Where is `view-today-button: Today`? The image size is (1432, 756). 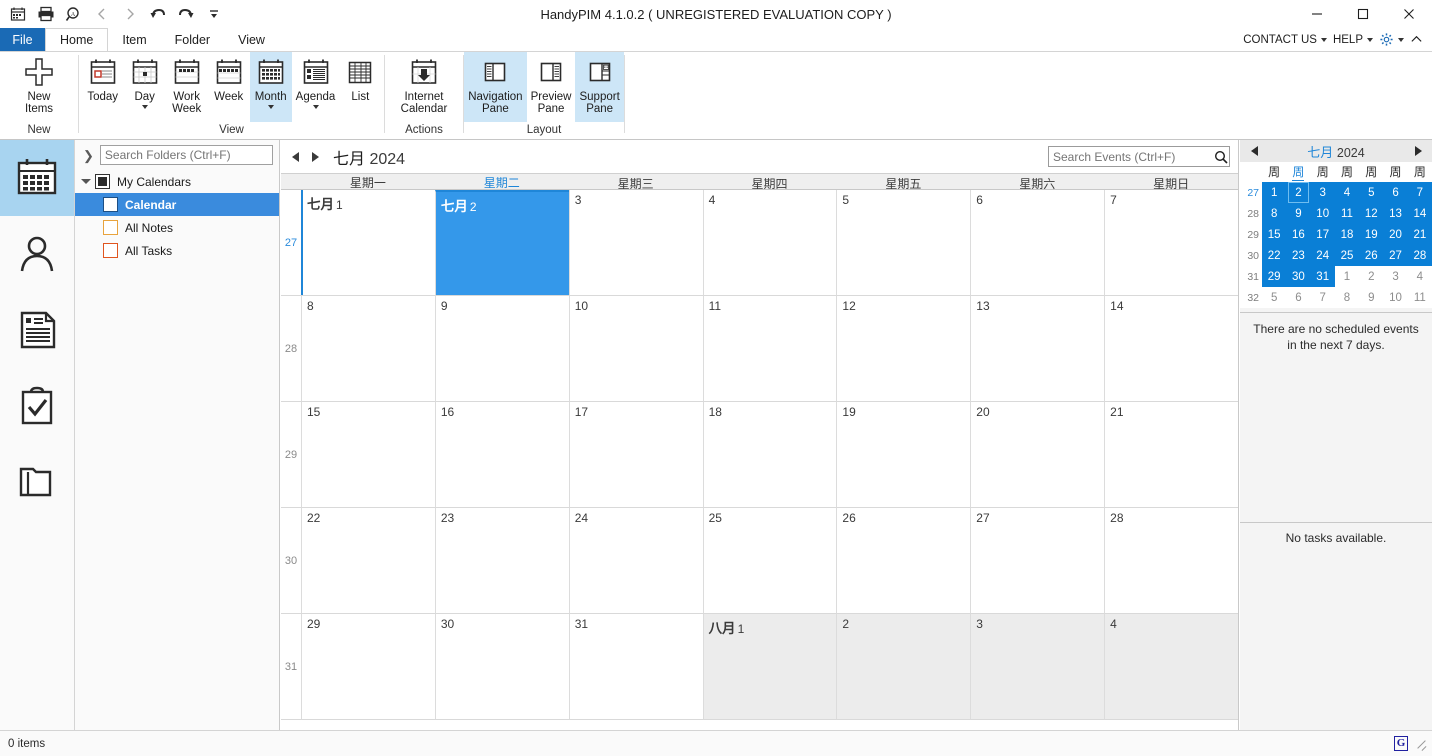
view-today-button: Today is located at coordinates (103, 87).